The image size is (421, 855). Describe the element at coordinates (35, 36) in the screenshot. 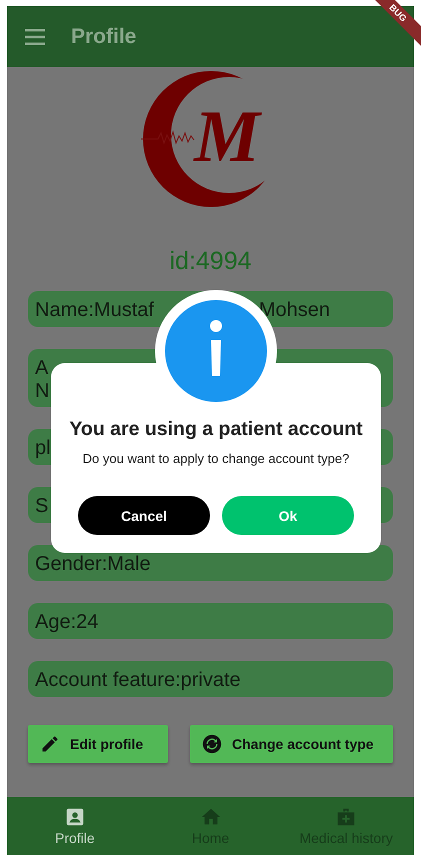

I see `menu-icon` at that location.